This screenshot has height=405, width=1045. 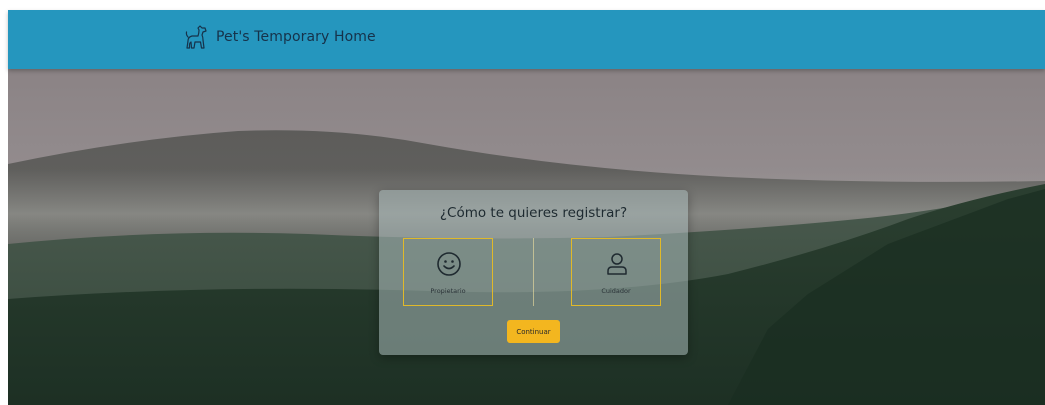 What do you see at coordinates (616, 291) in the screenshot?
I see `option-carer-label: Cuidador` at bounding box center [616, 291].